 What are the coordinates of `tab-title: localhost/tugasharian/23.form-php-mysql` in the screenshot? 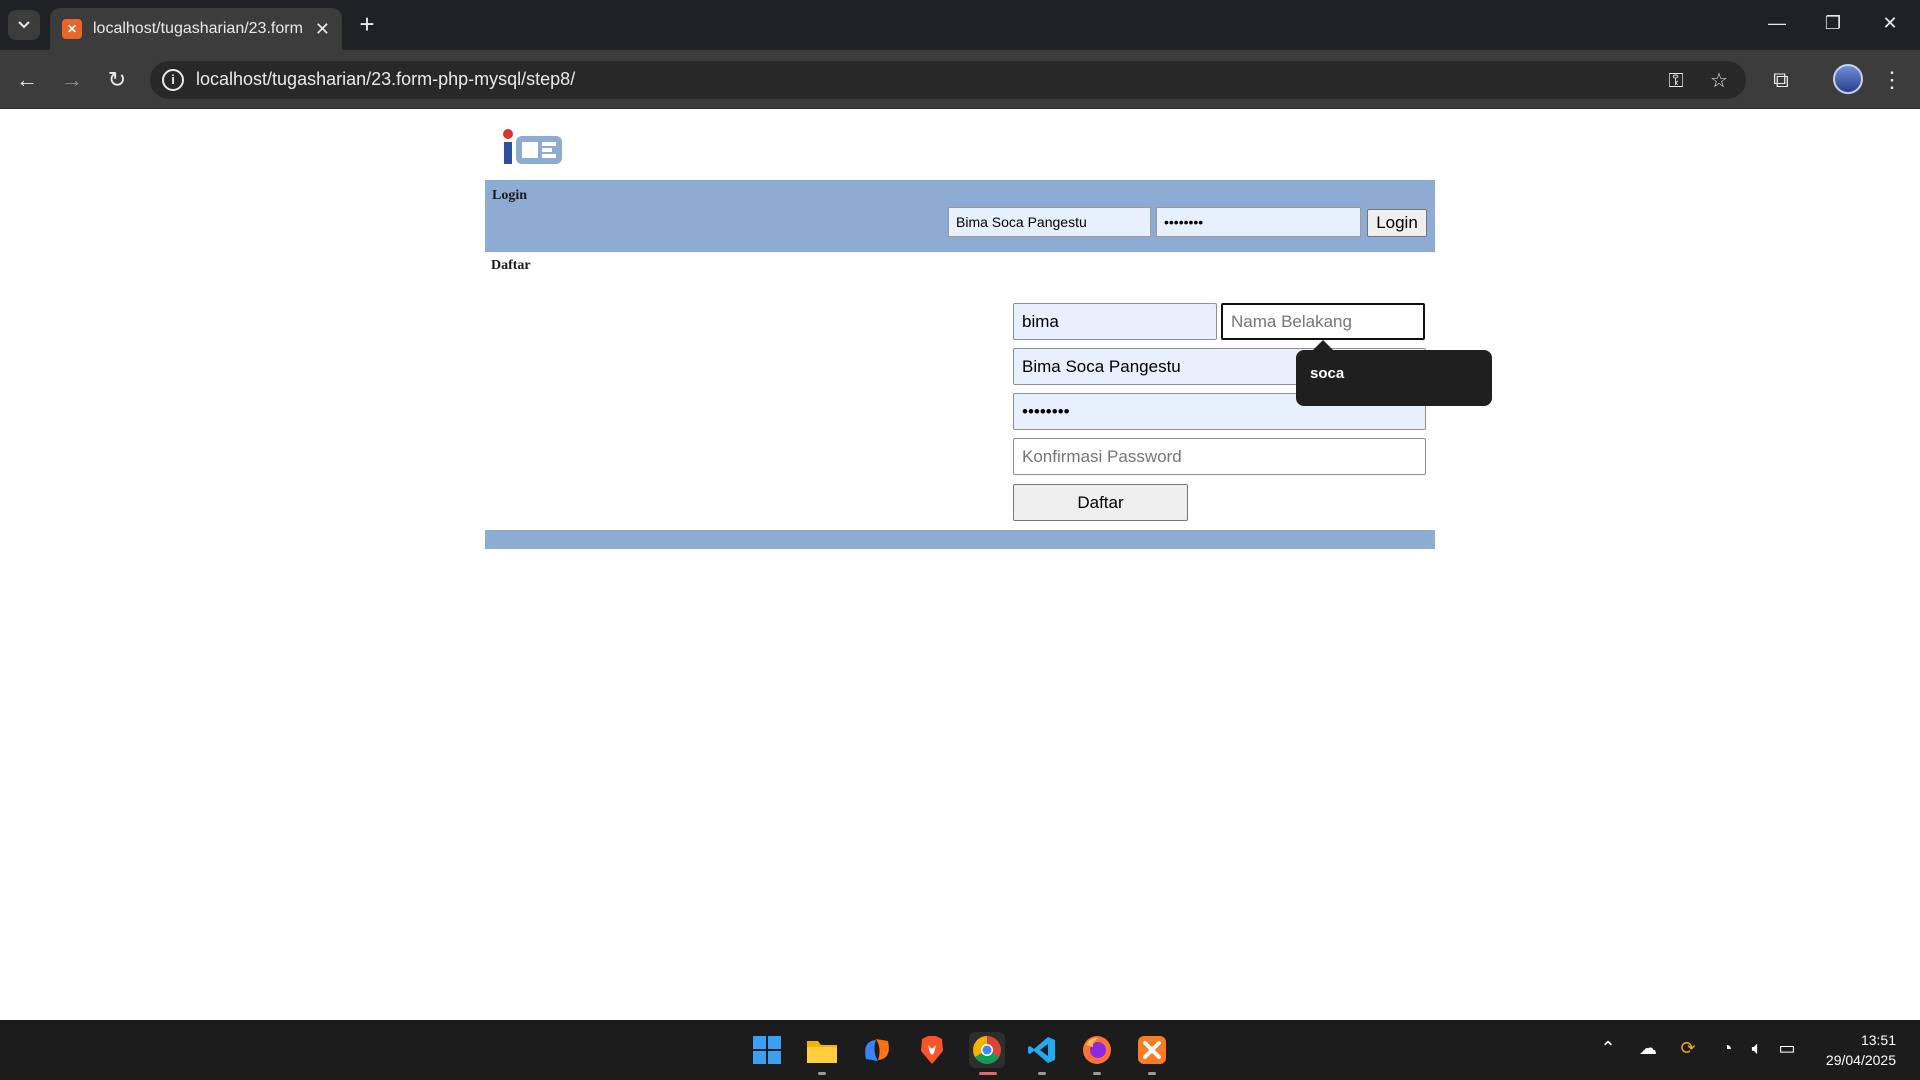 It's located at (198, 28).